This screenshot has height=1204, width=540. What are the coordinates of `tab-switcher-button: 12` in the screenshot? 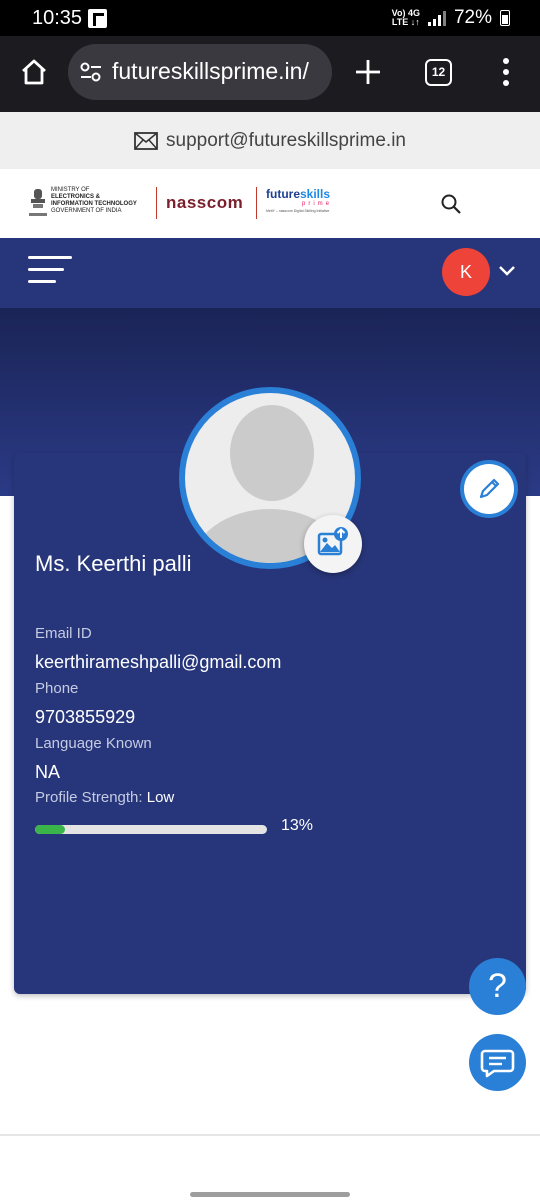 It's located at (438, 72).